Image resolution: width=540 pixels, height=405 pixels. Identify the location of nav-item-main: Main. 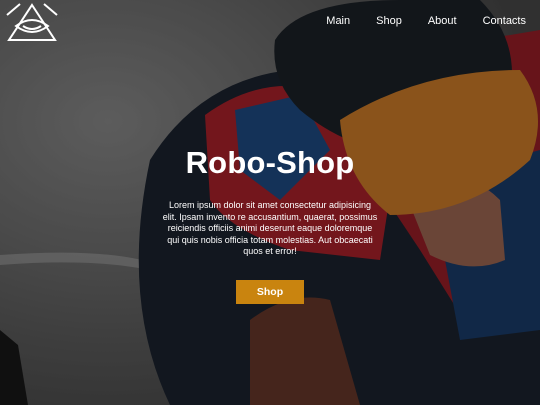
(338, 21).